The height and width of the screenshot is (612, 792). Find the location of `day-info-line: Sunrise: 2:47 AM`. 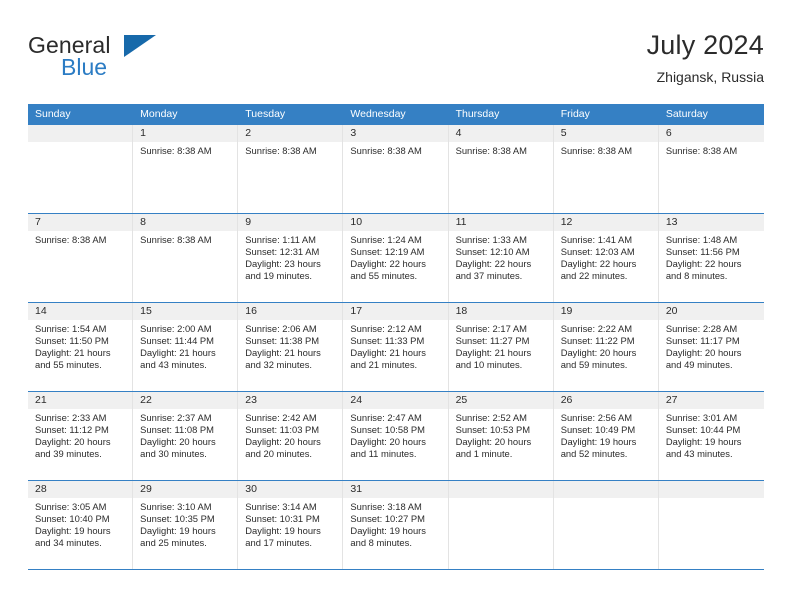

day-info-line: Sunrise: 2:47 AM is located at coordinates (386, 417).